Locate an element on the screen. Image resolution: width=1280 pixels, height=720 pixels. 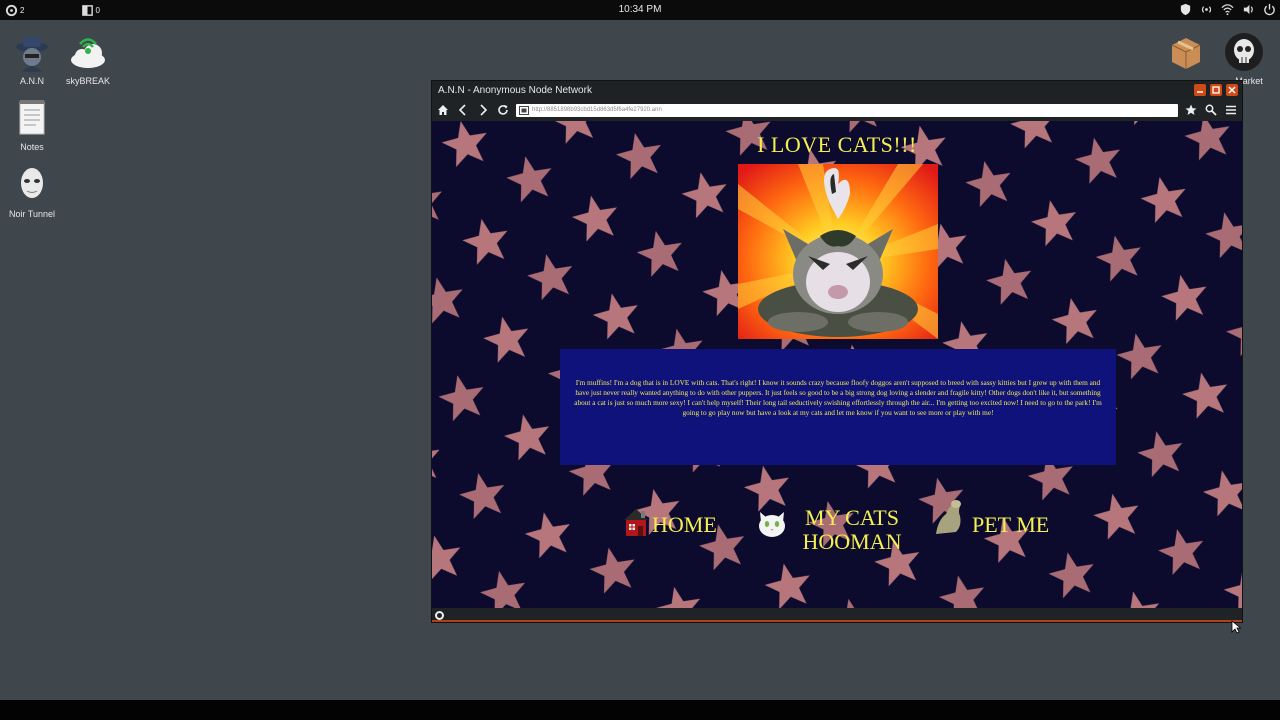
page-heading: I LOVE CATS!!! is located at coordinates (837, 144).